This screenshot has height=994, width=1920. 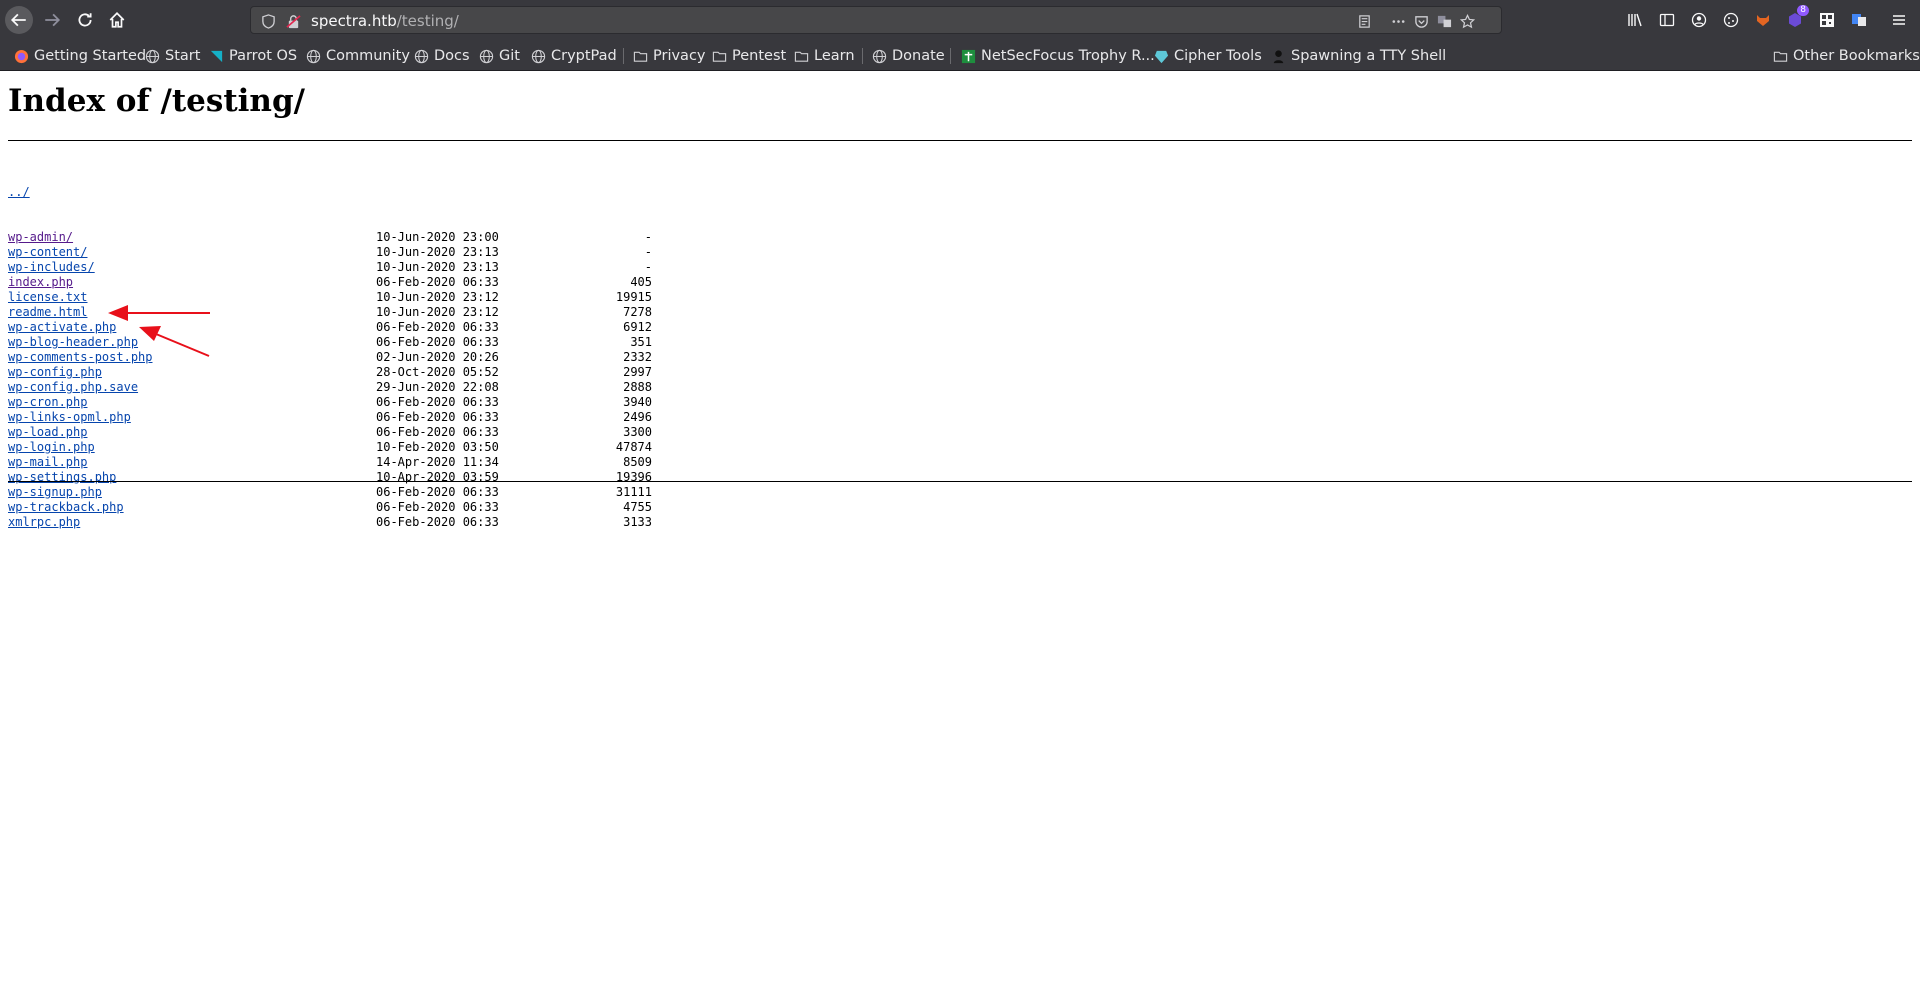 What do you see at coordinates (441, 56) in the screenshot?
I see `bookmark-docs: Docs` at bounding box center [441, 56].